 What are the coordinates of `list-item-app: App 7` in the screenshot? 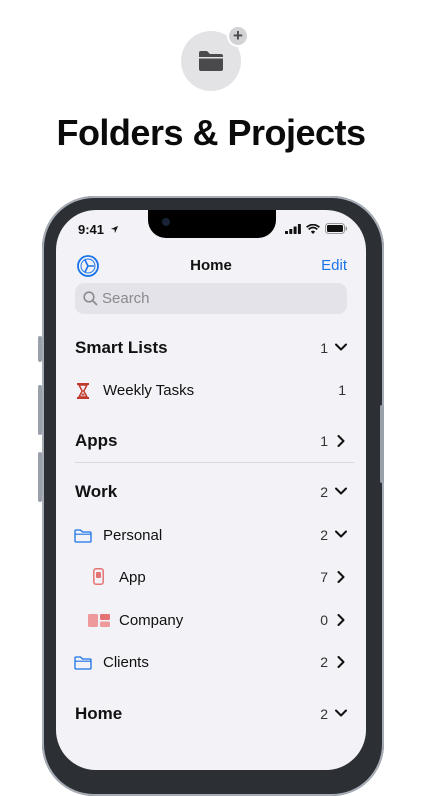 It's located at (211, 578).